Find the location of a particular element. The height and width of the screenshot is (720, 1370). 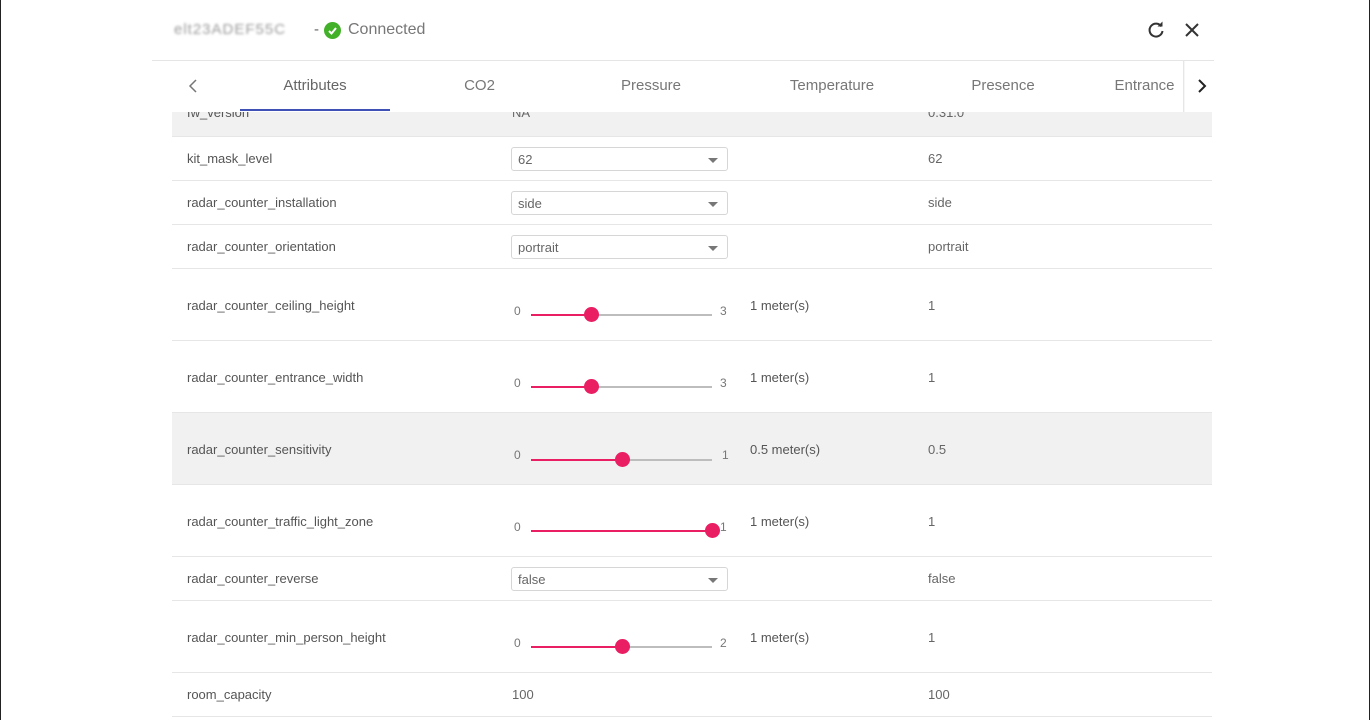

tab-co2: CO2 is located at coordinates (479, 86).